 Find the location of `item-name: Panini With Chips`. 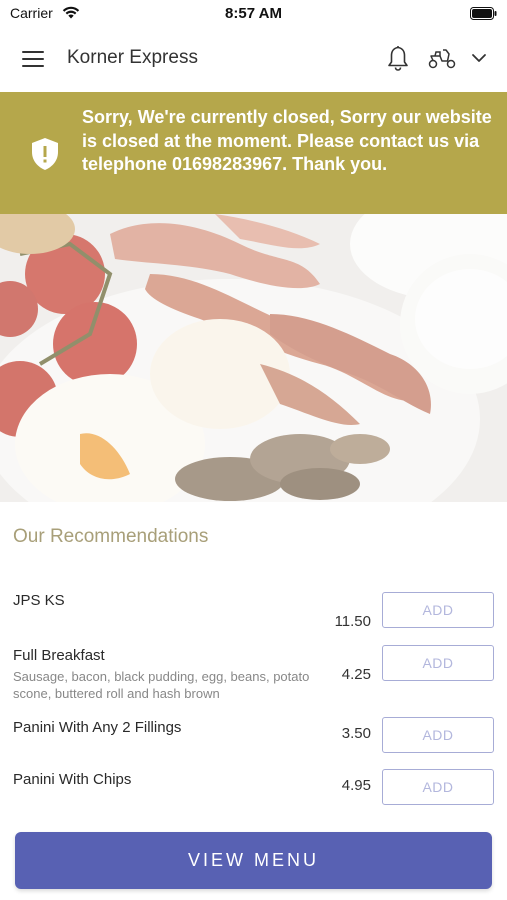

item-name: Panini With Chips is located at coordinates (72, 779).